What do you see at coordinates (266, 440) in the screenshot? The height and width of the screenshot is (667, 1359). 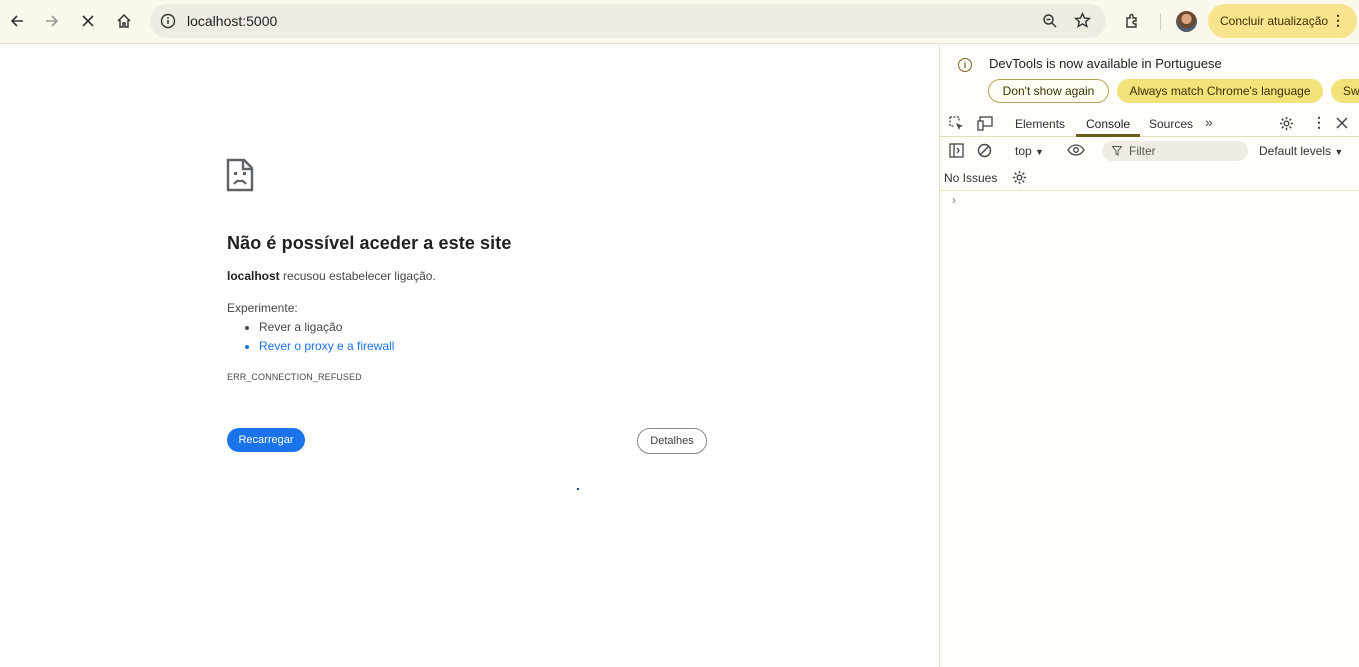 I see `reload-button: Recarregar` at bounding box center [266, 440].